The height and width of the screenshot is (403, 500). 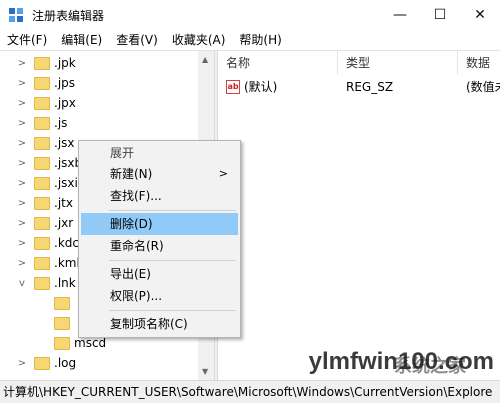 What do you see at coordinates (27, 40) in the screenshot?
I see `menu-file: 文件(F)` at bounding box center [27, 40].